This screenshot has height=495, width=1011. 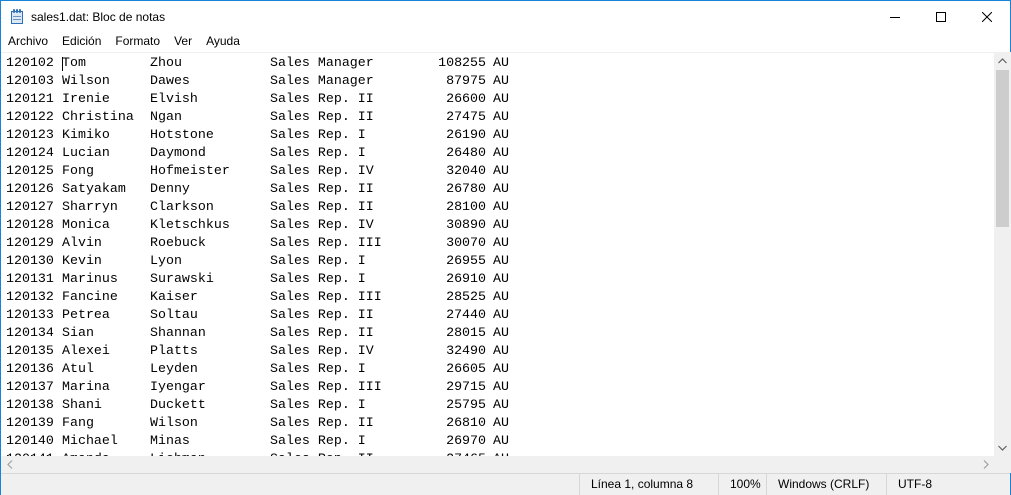 What do you see at coordinates (1002, 464) in the screenshot?
I see `scrollbar-corner` at bounding box center [1002, 464].